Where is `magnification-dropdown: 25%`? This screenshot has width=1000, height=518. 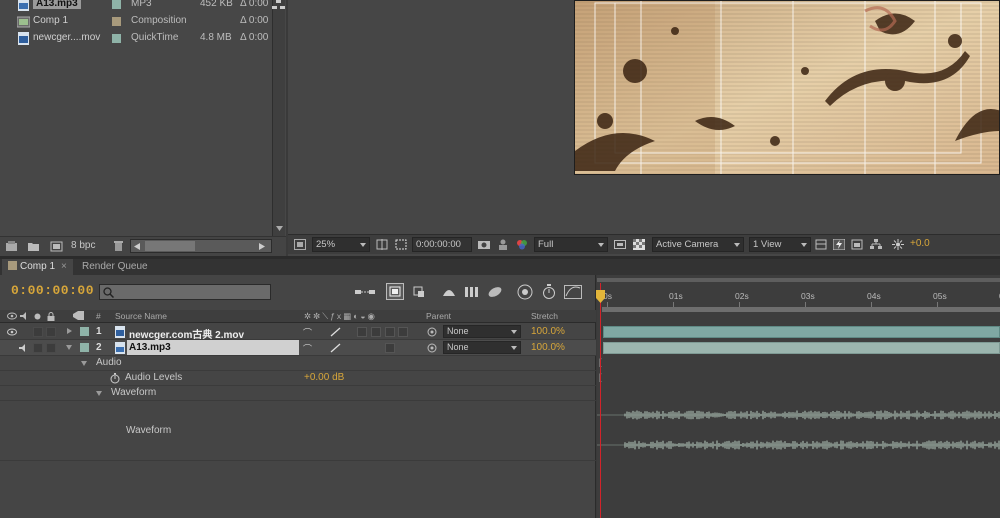 magnification-dropdown: 25% is located at coordinates (341, 244).